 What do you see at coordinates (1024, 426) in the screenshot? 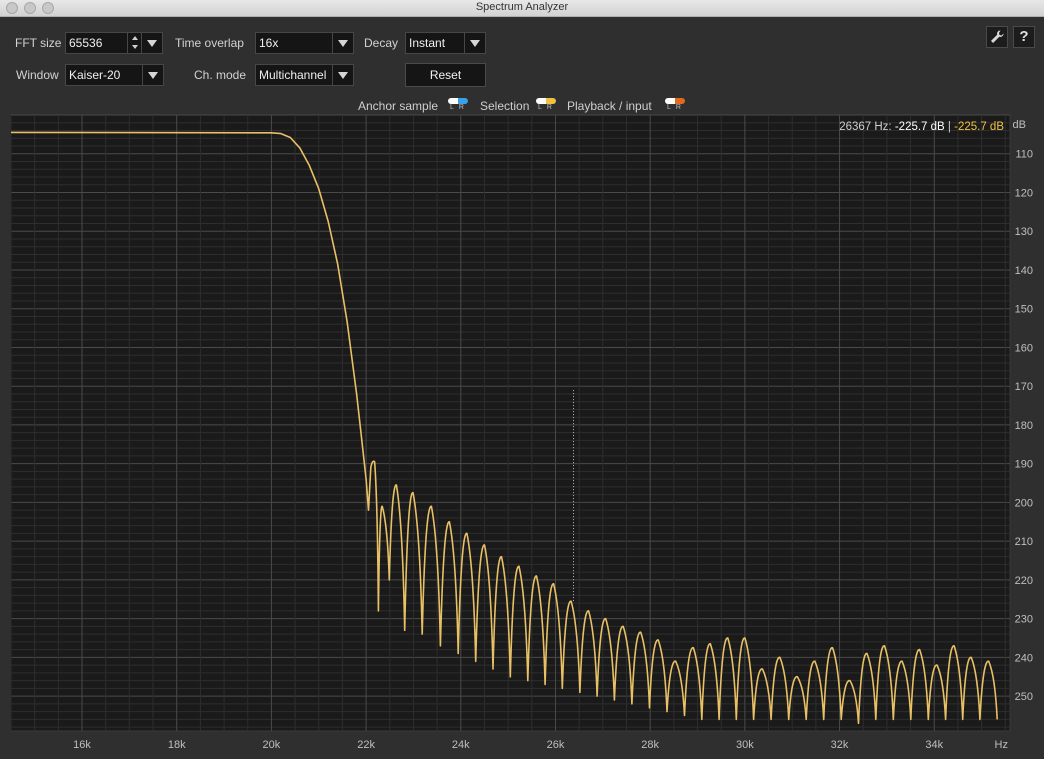
I see `y-tick-label: 180` at bounding box center [1024, 426].